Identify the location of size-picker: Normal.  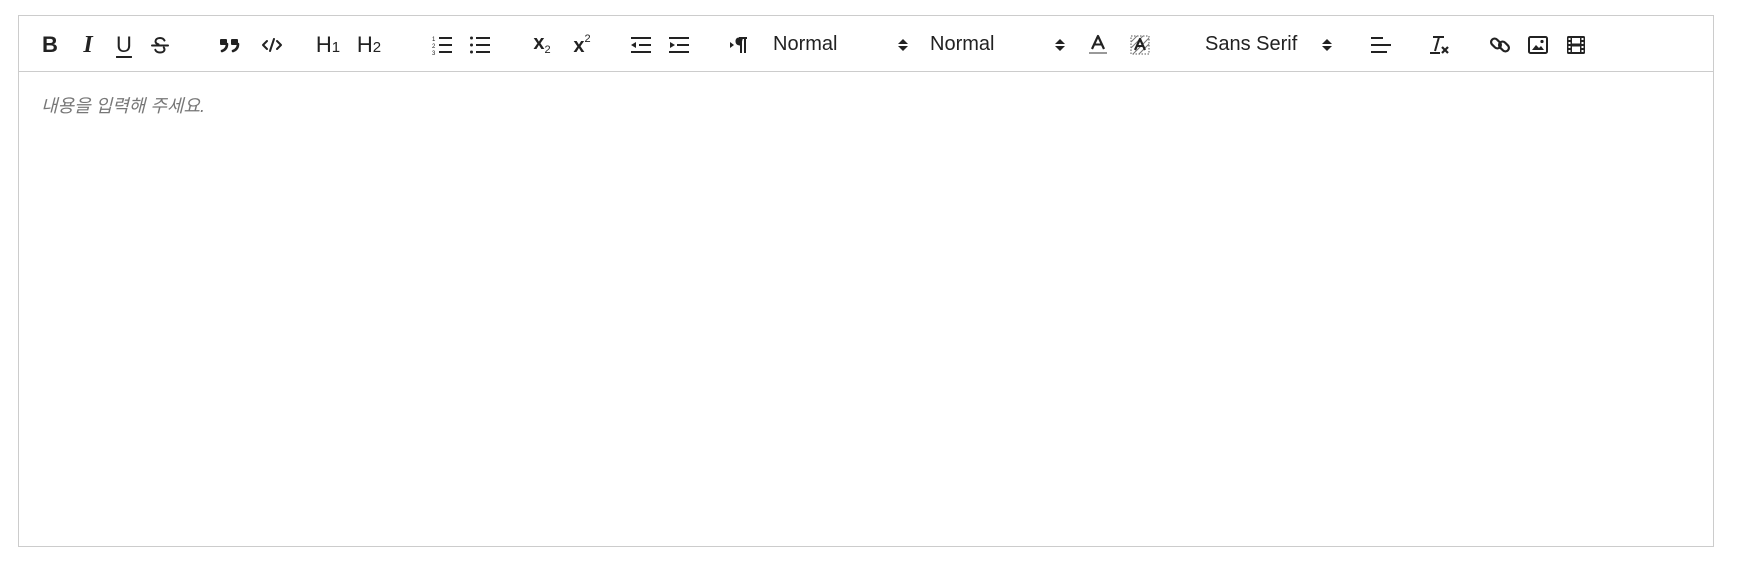
(1005, 44).